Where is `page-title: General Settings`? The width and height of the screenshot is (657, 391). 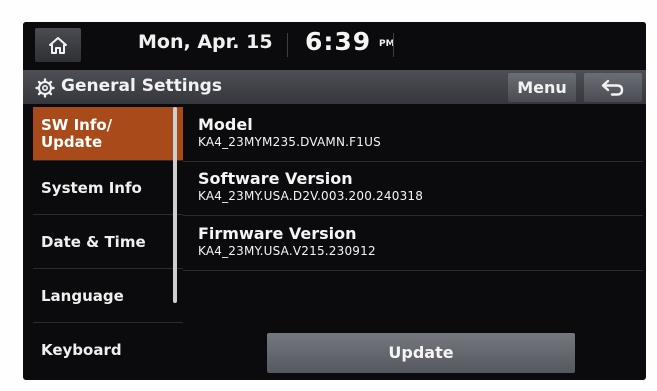
page-title: General Settings is located at coordinates (141, 86).